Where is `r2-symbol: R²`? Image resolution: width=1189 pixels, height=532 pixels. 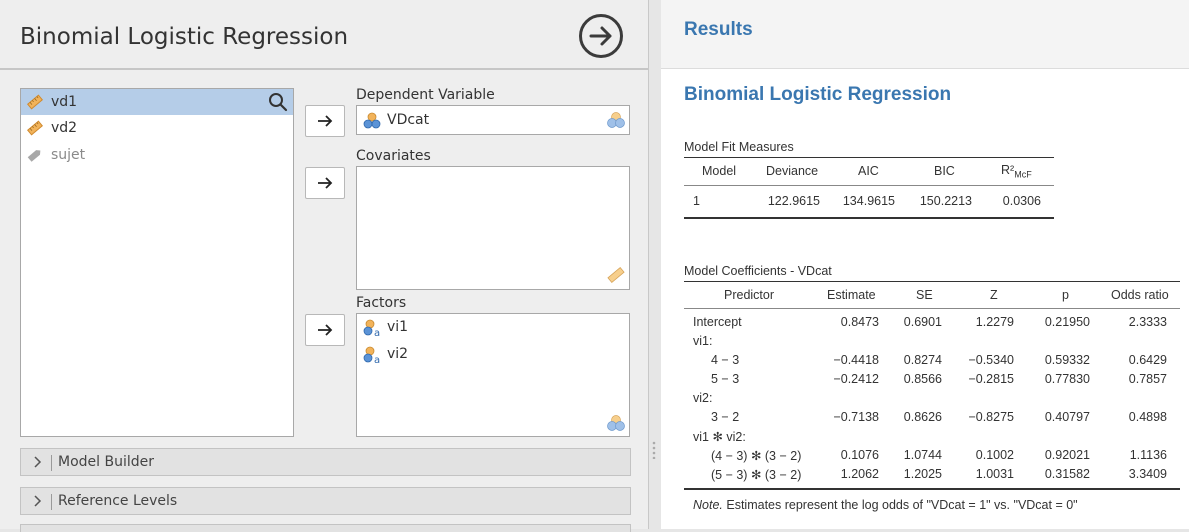 r2-symbol: R² is located at coordinates (1008, 170).